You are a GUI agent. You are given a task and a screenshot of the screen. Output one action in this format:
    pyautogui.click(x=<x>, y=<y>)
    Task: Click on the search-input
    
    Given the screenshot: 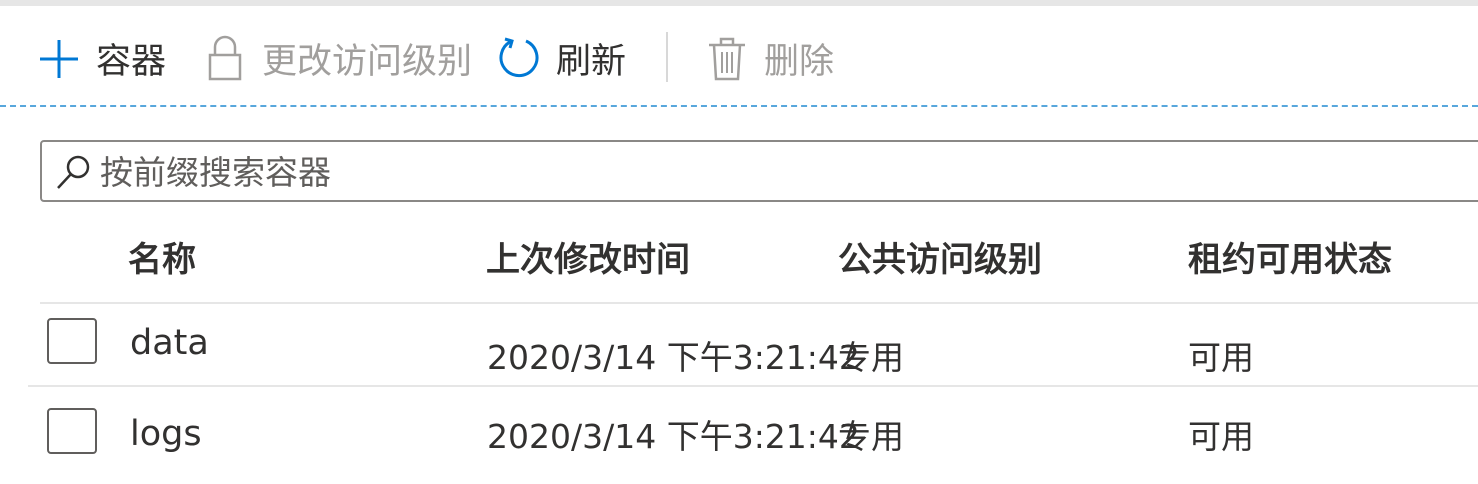 What is the action you would take?
    pyautogui.click(x=770, y=172)
    